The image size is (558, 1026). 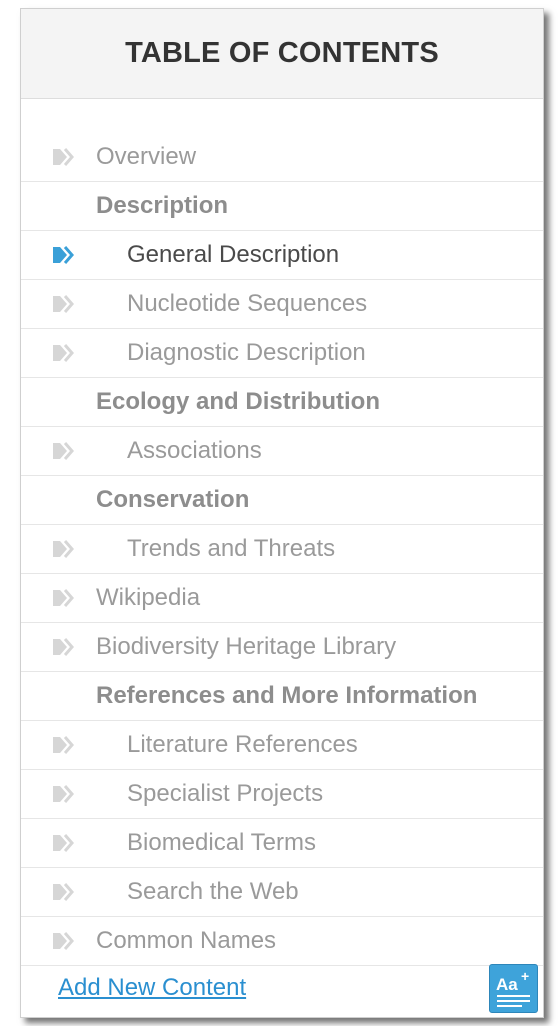 What do you see at coordinates (152, 988) in the screenshot?
I see `add-new-content-link: Add New Content` at bounding box center [152, 988].